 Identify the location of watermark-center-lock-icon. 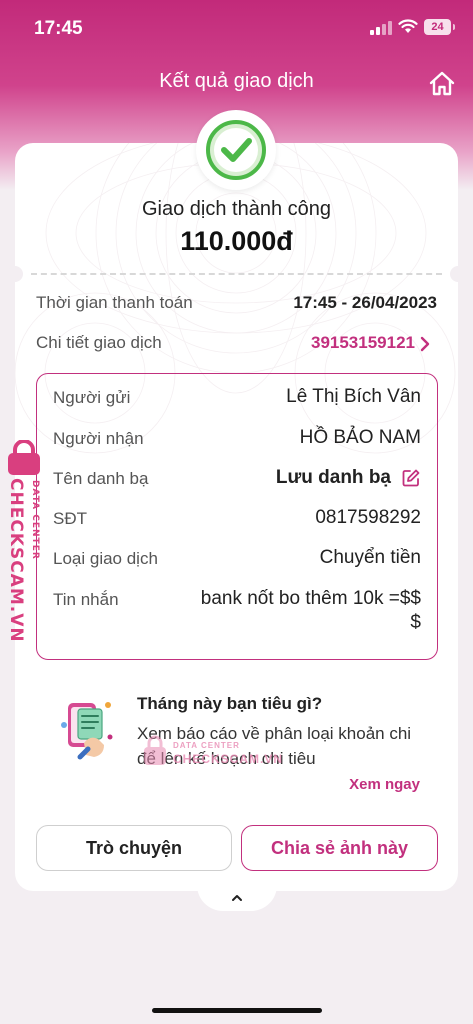
(155, 750).